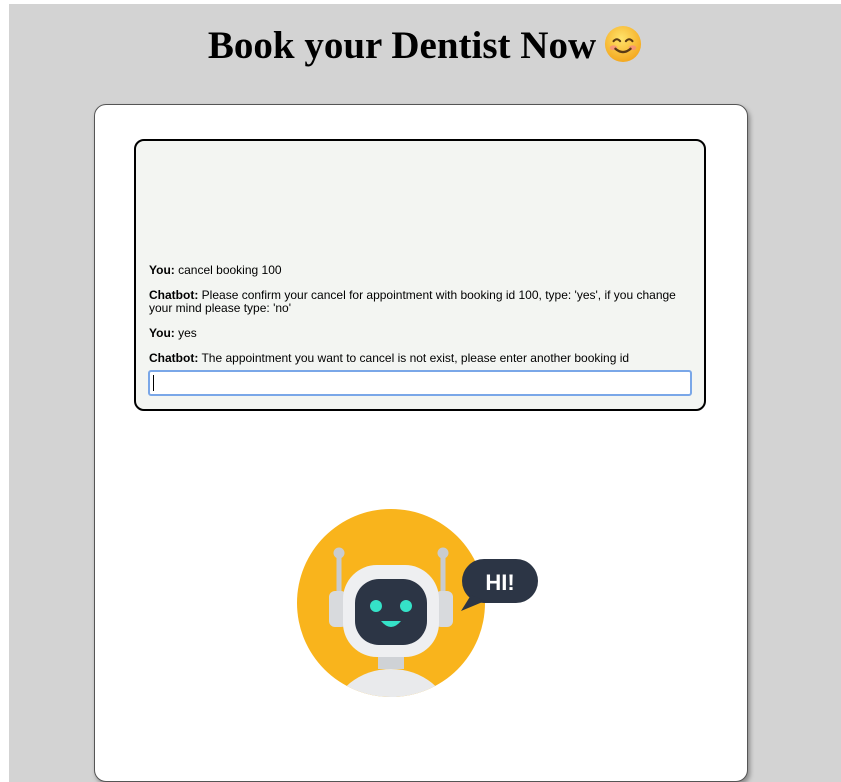  I want to click on message-text: cancel booking 100, so click(230, 270).